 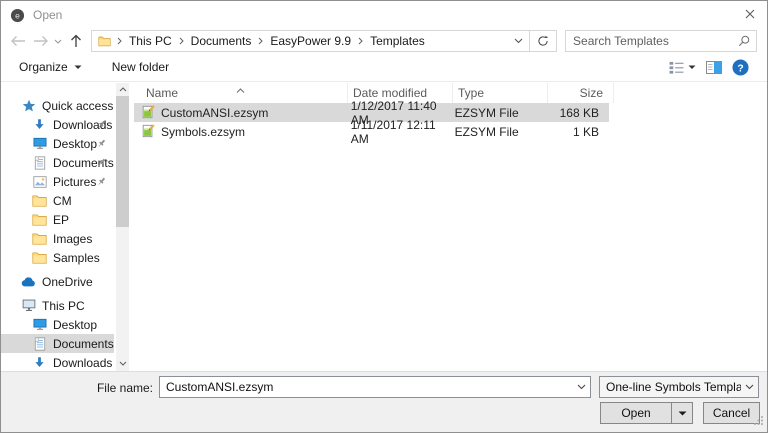 What do you see at coordinates (58, 41) in the screenshot?
I see `recent-locations-chevron-icon` at bounding box center [58, 41].